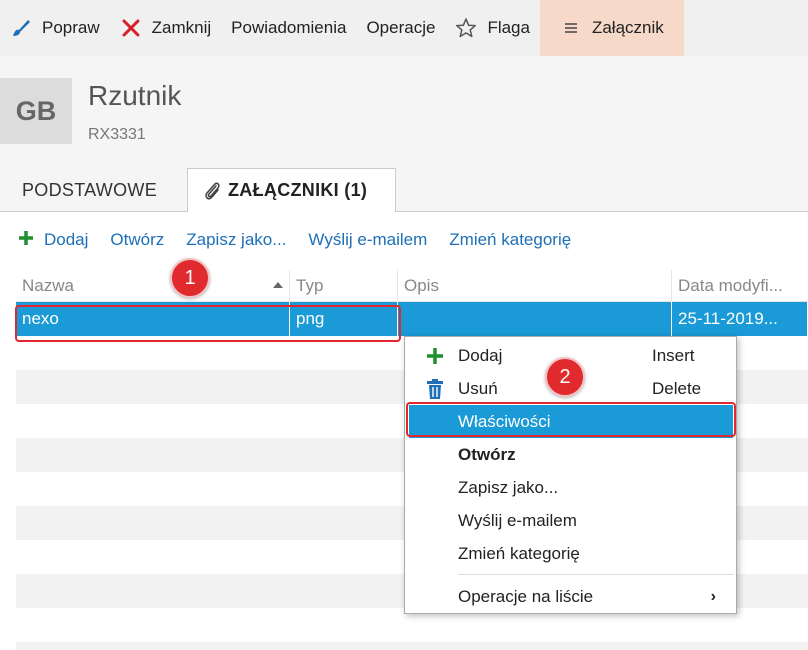  I want to click on hamburger-icon, so click(571, 28).